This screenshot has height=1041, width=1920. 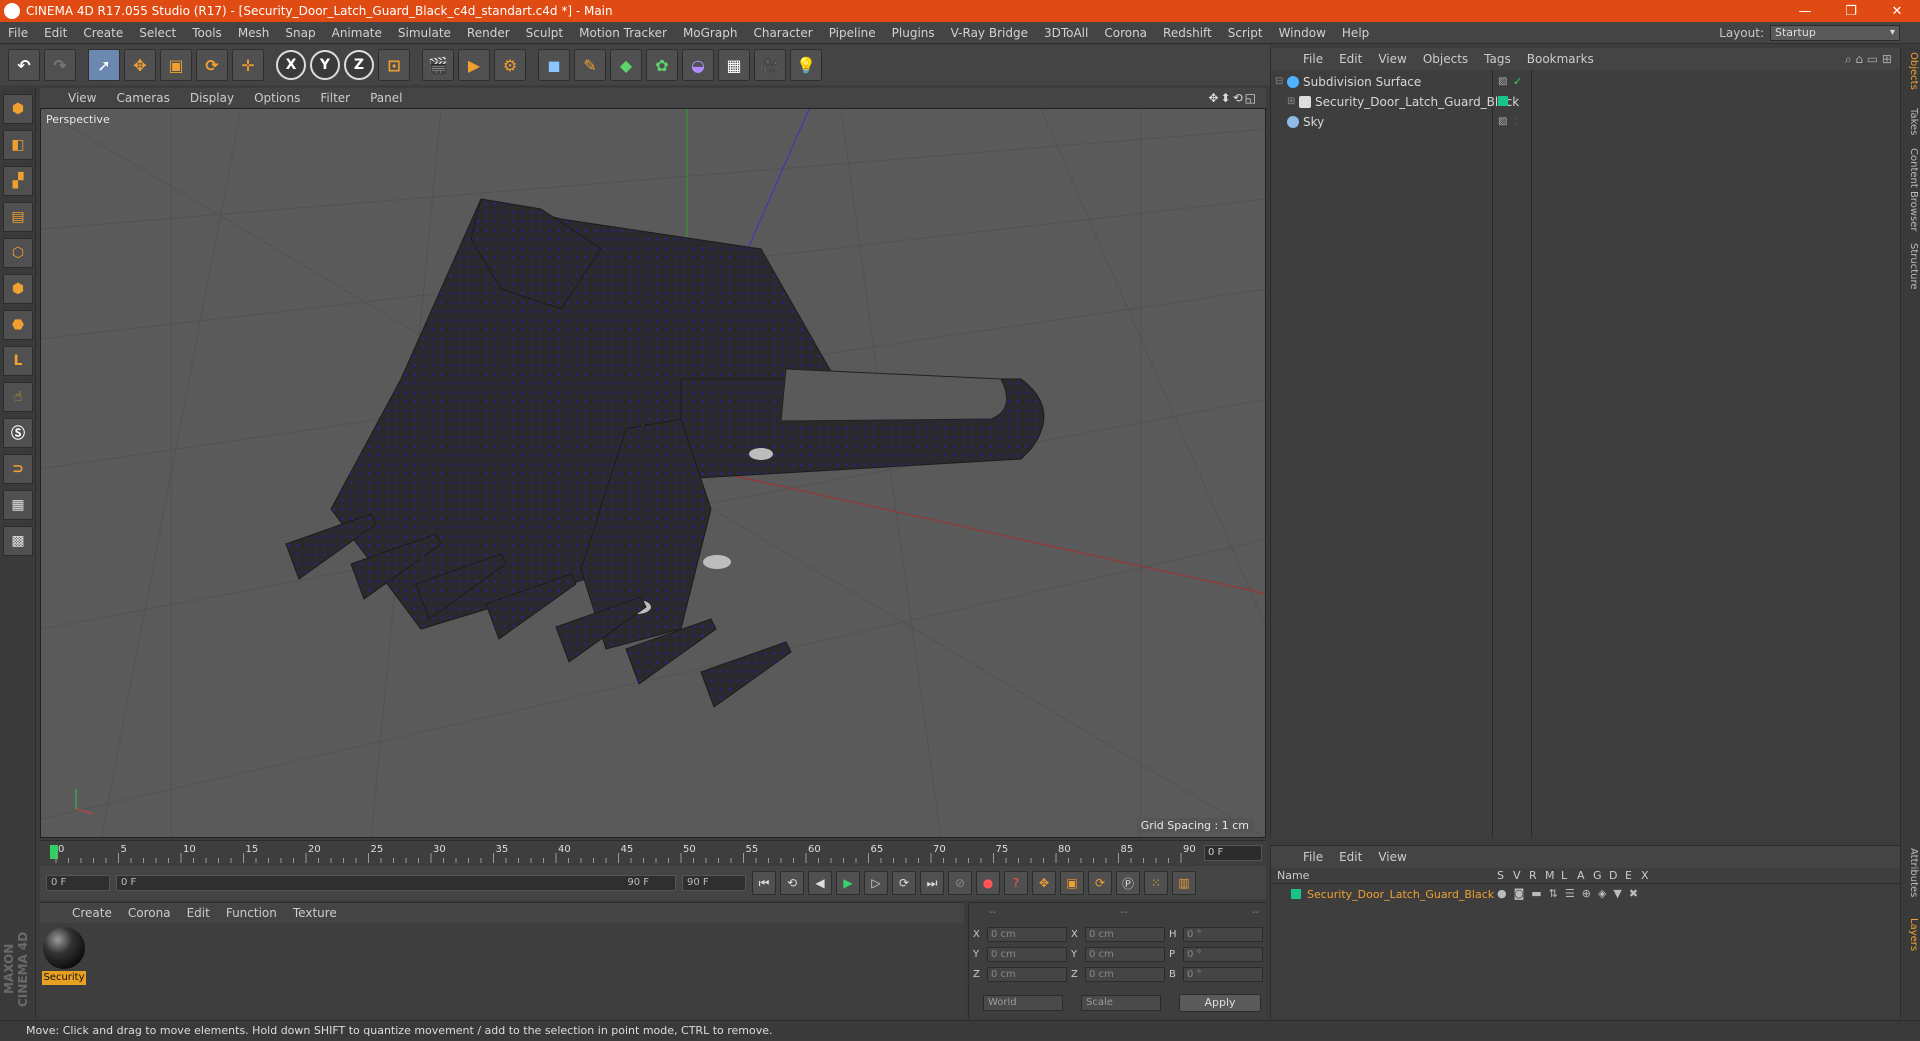 What do you see at coordinates (18, 181) in the screenshot?
I see `texture-mode-icon: ▞` at bounding box center [18, 181].